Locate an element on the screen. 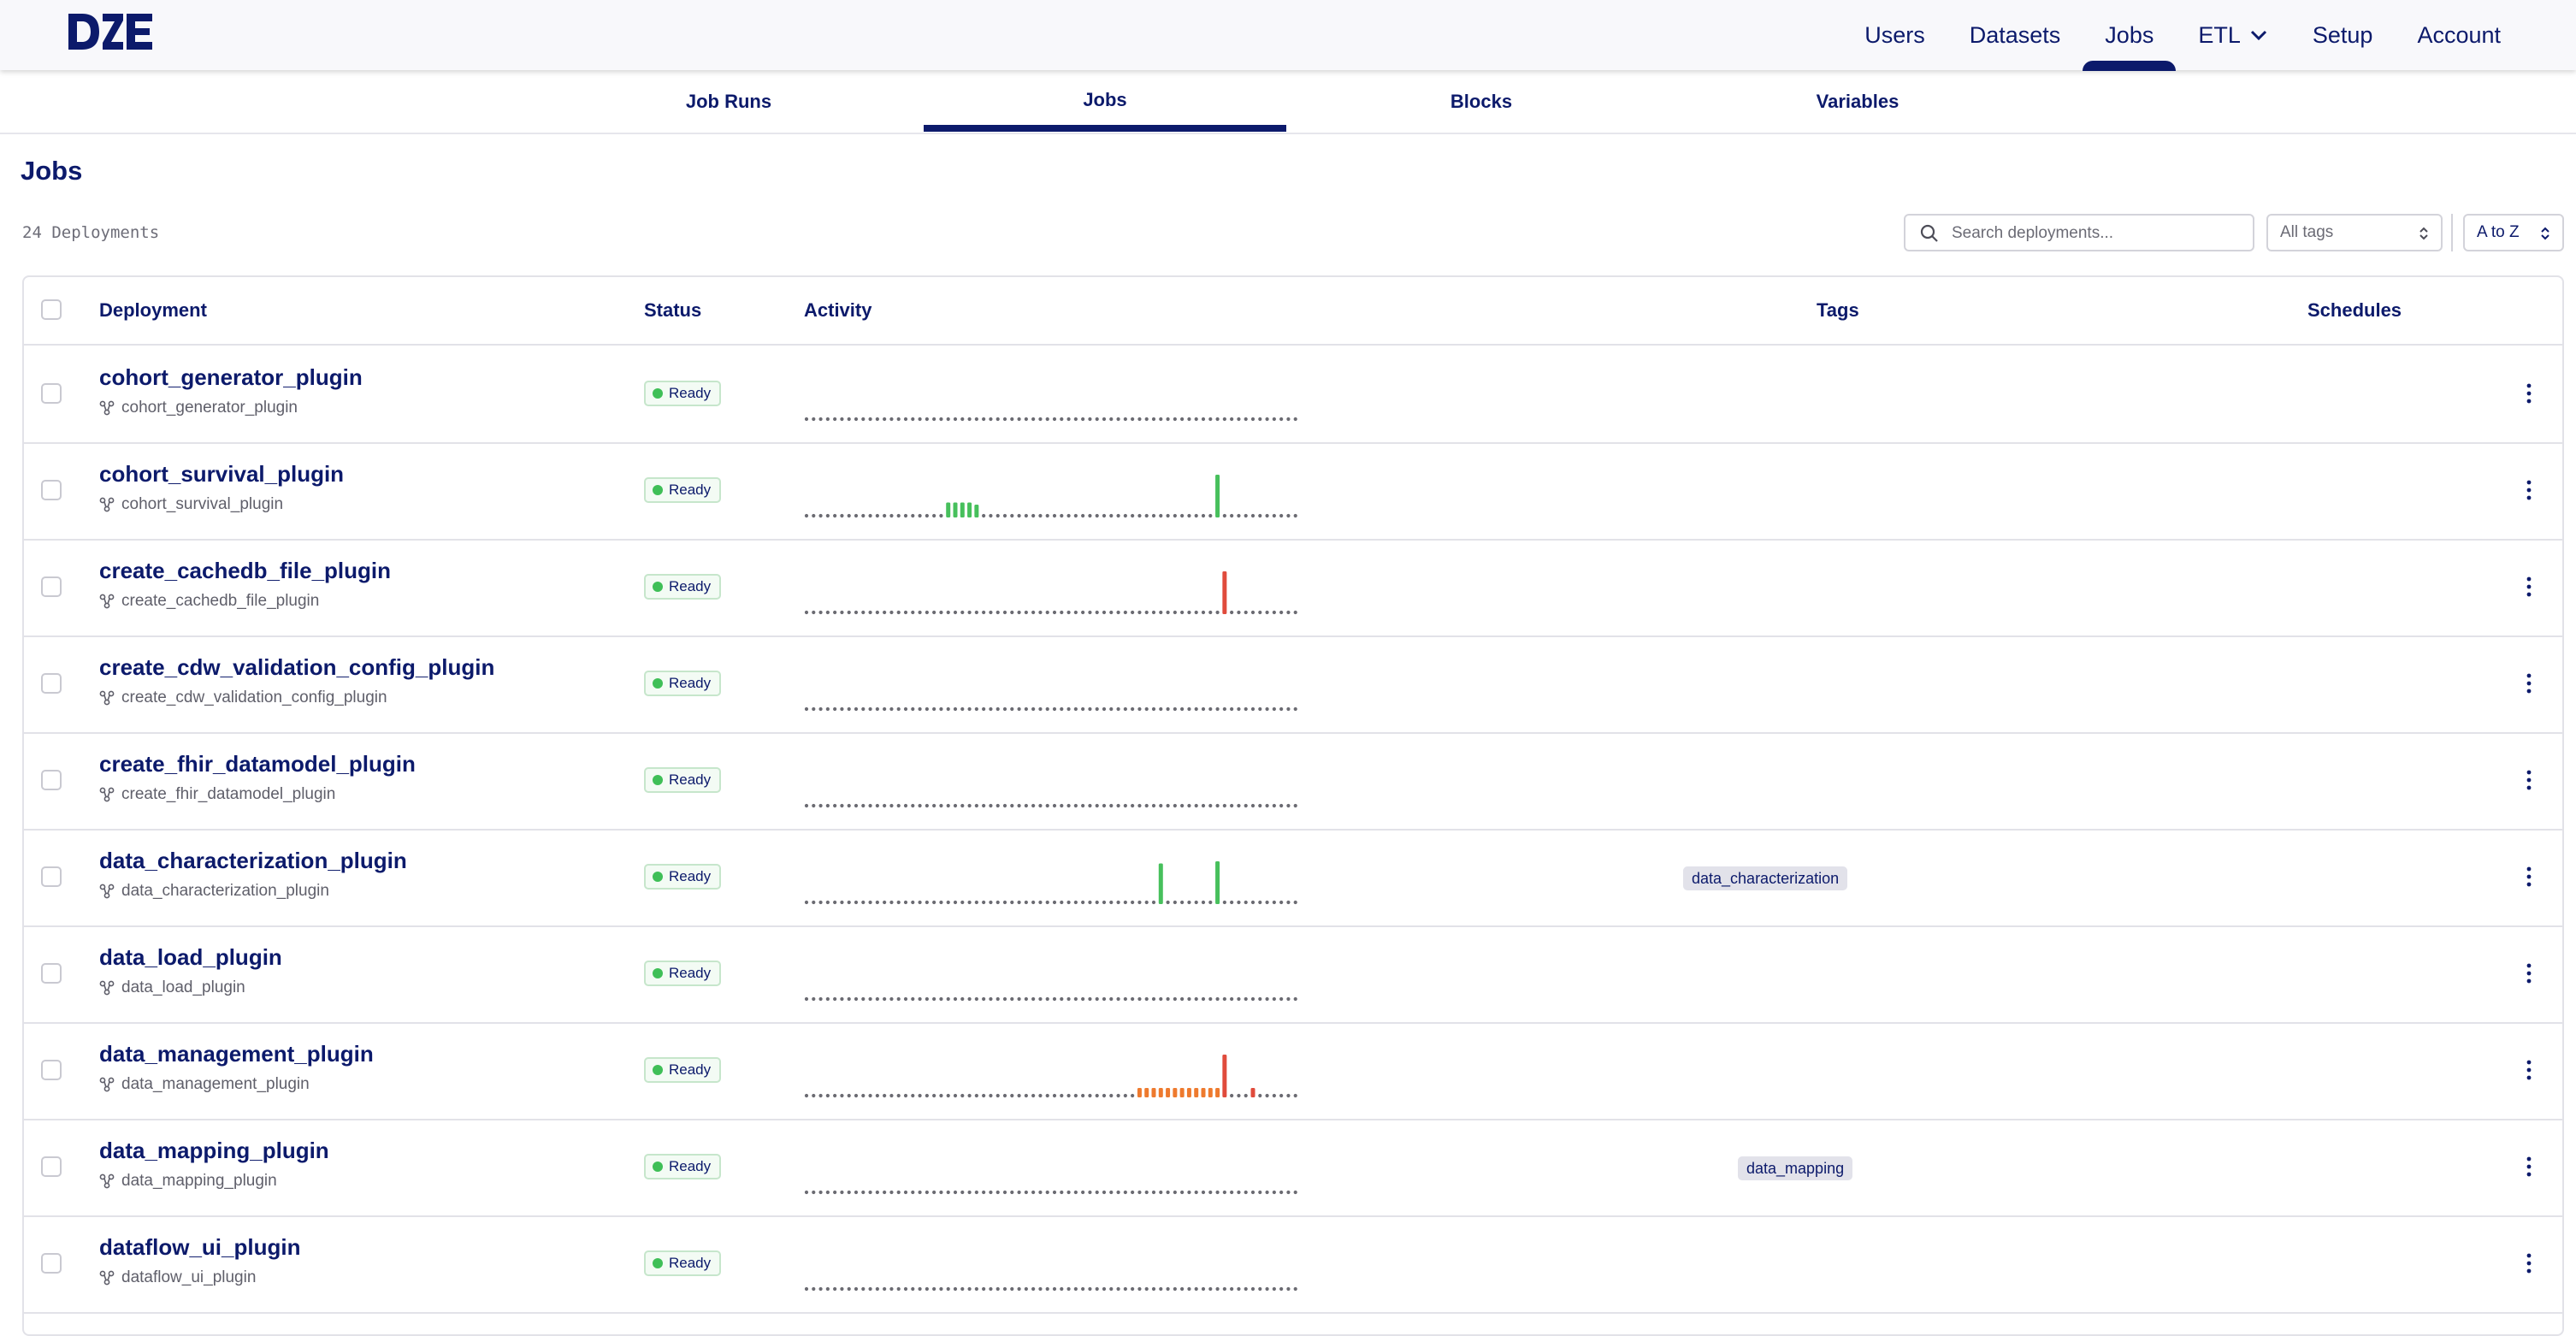 This screenshot has height=1336, width=2576. flow-link: cohort_generator_plugin is located at coordinates (198, 408).